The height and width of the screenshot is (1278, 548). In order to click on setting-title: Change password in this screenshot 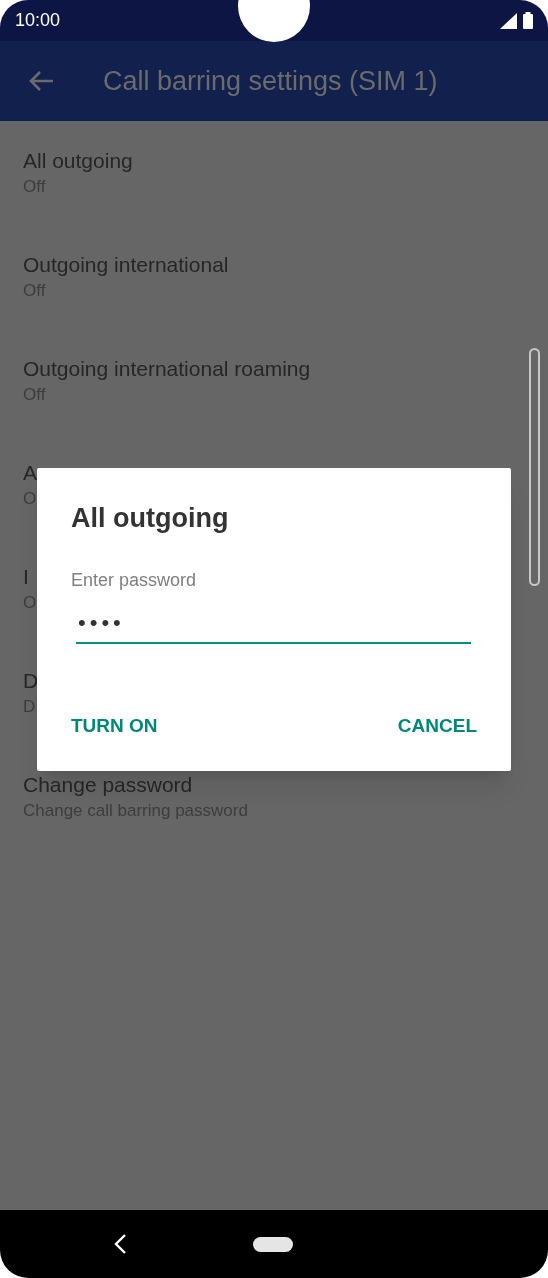, I will do `click(108, 785)`.